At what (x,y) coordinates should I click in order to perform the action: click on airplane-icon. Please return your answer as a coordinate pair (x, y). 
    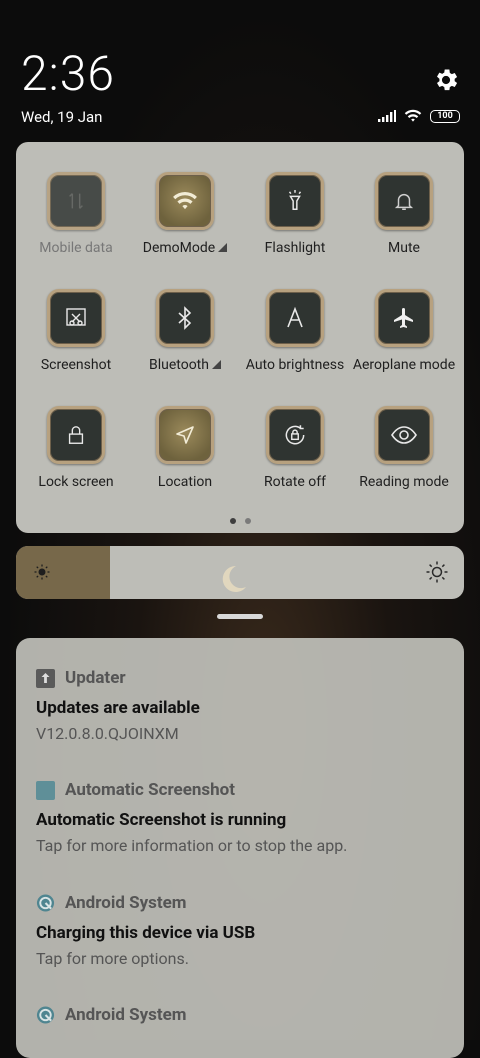
    Looking at the image, I should click on (404, 318).